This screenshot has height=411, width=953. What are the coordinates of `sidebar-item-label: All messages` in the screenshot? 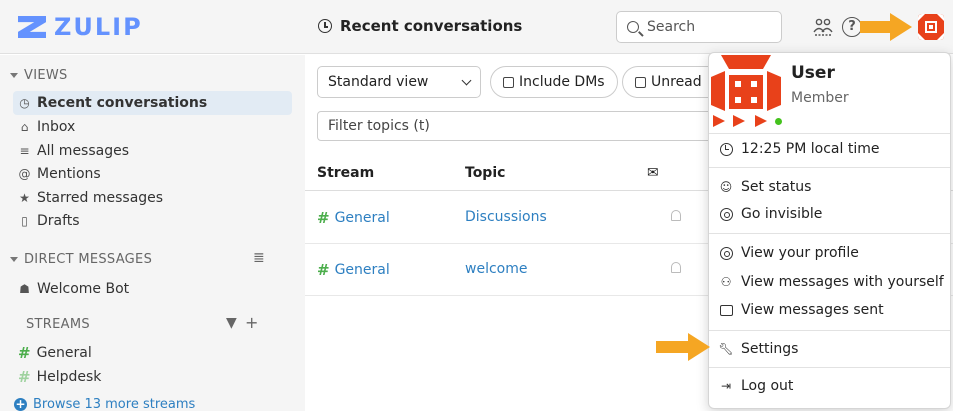 It's located at (83, 151).